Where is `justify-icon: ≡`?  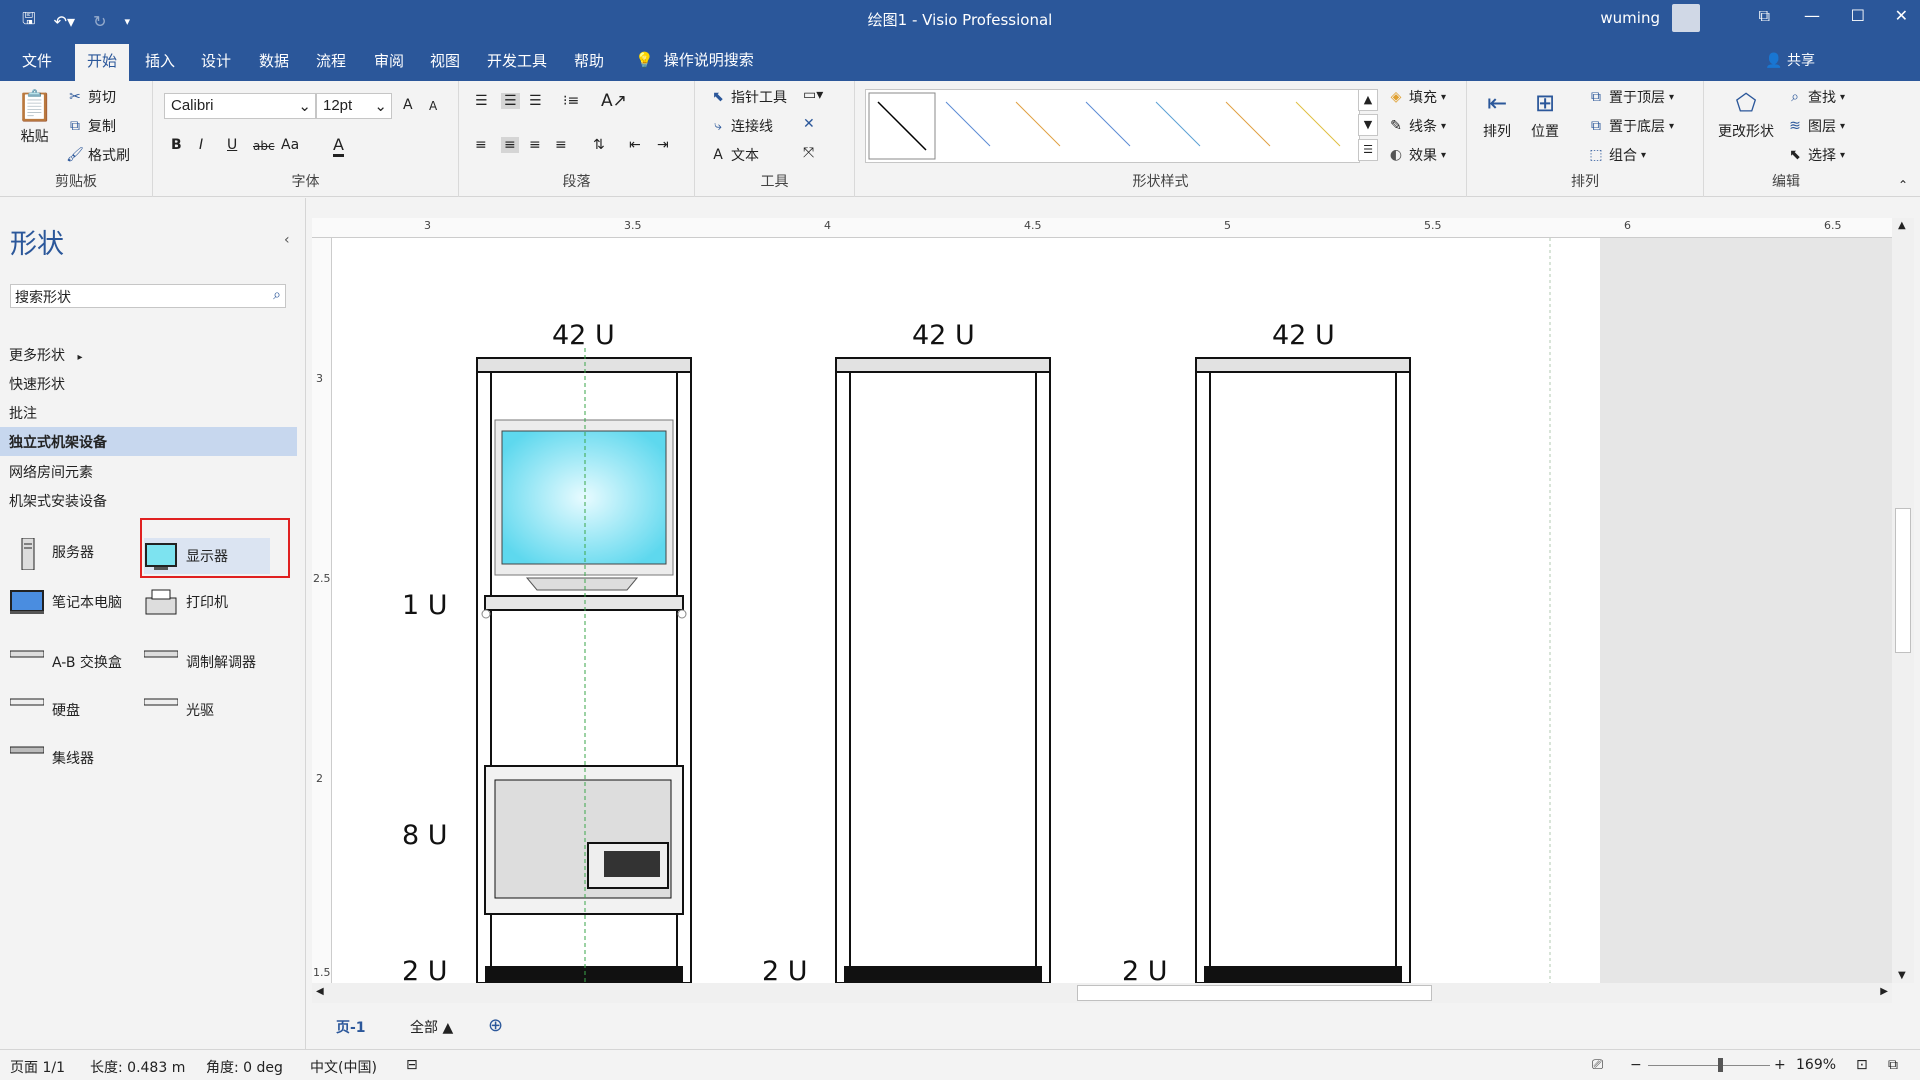
justify-icon: ≡ is located at coordinates (561, 145).